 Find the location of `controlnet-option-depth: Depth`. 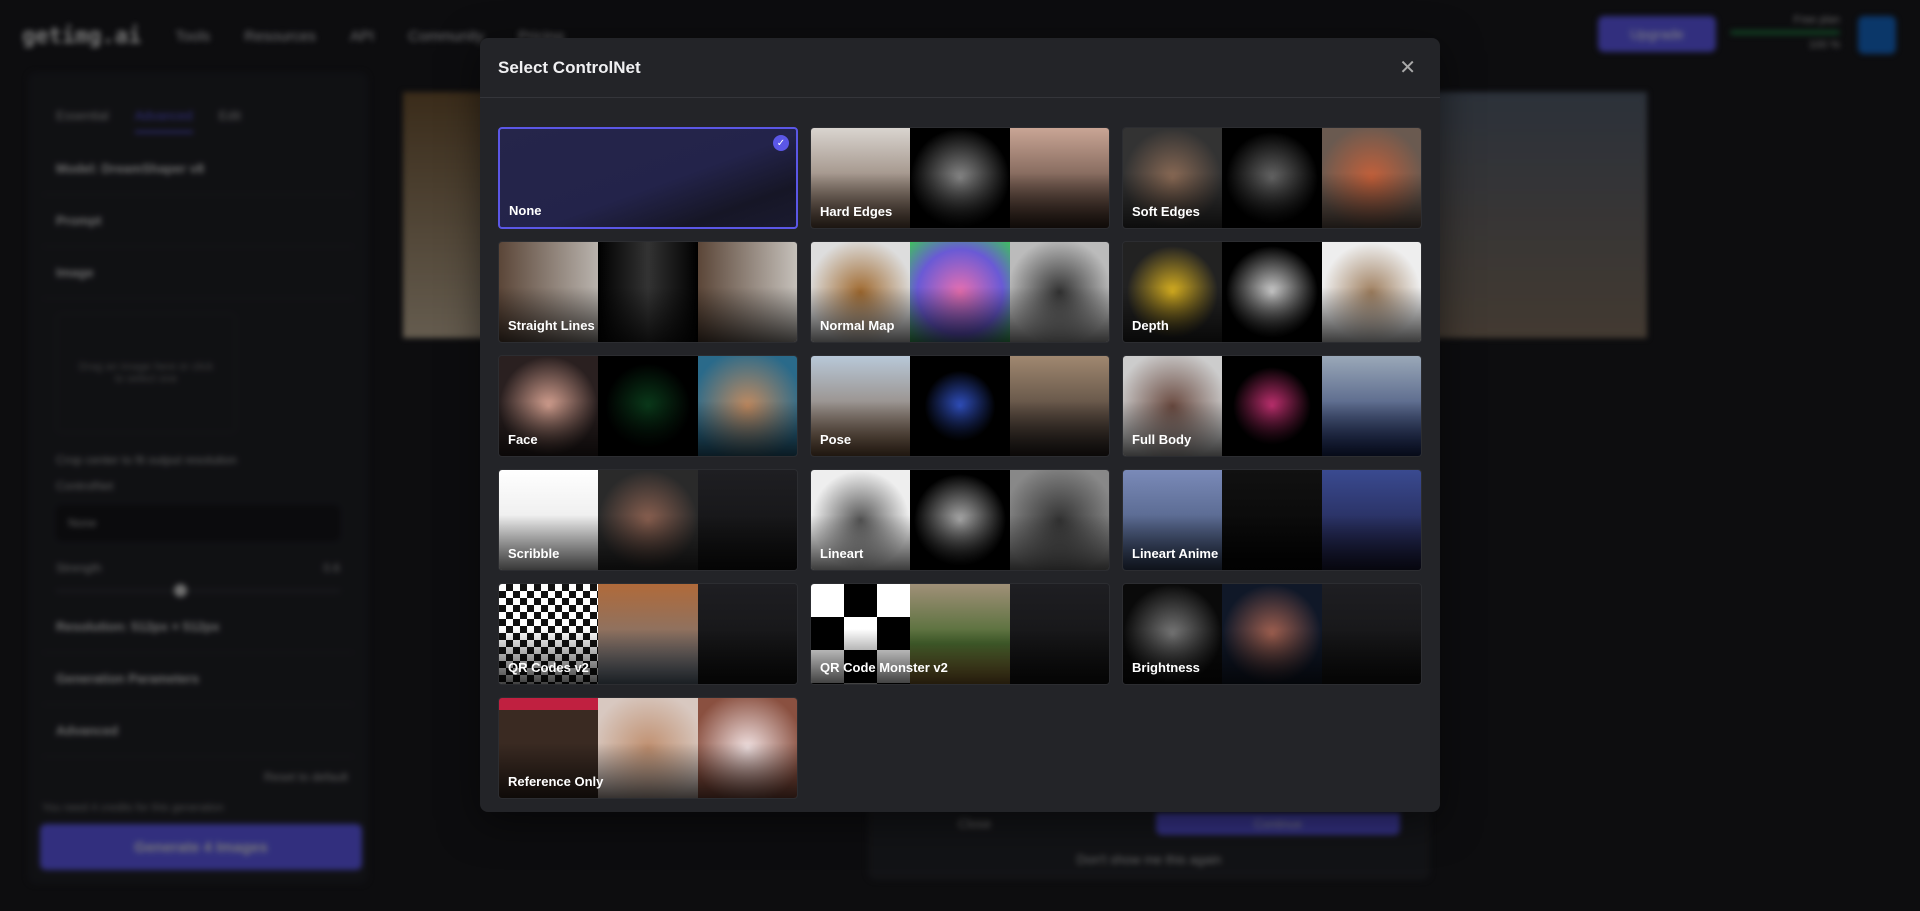

controlnet-option-depth: Depth is located at coordinates (1272, 292).